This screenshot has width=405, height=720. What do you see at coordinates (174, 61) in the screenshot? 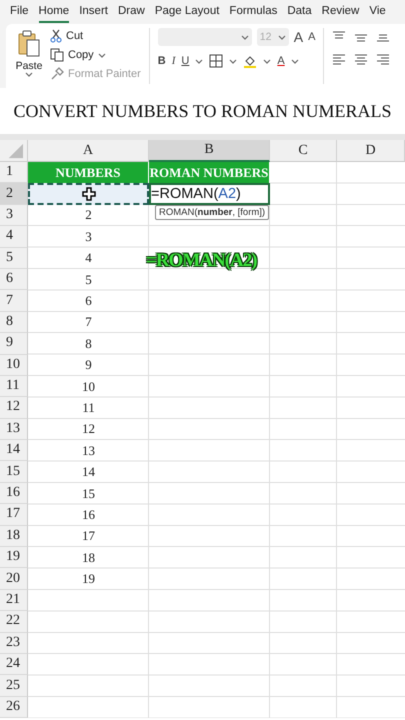
I see `italic-button: I` at bounding box center [174, 61].